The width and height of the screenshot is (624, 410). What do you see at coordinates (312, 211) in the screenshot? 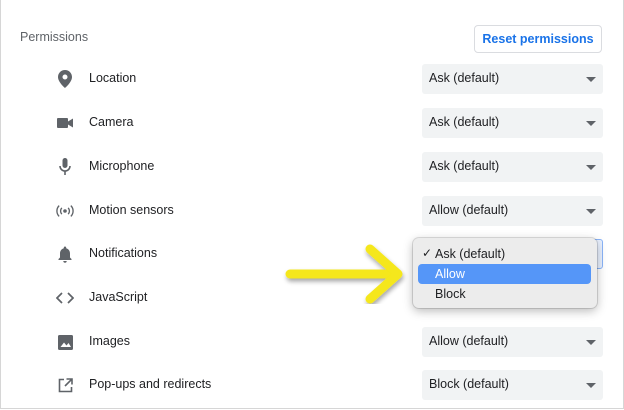
I see `permission-row-motion-sensors: Motion sensors Allow (default)` at bounding box center [312, 211].